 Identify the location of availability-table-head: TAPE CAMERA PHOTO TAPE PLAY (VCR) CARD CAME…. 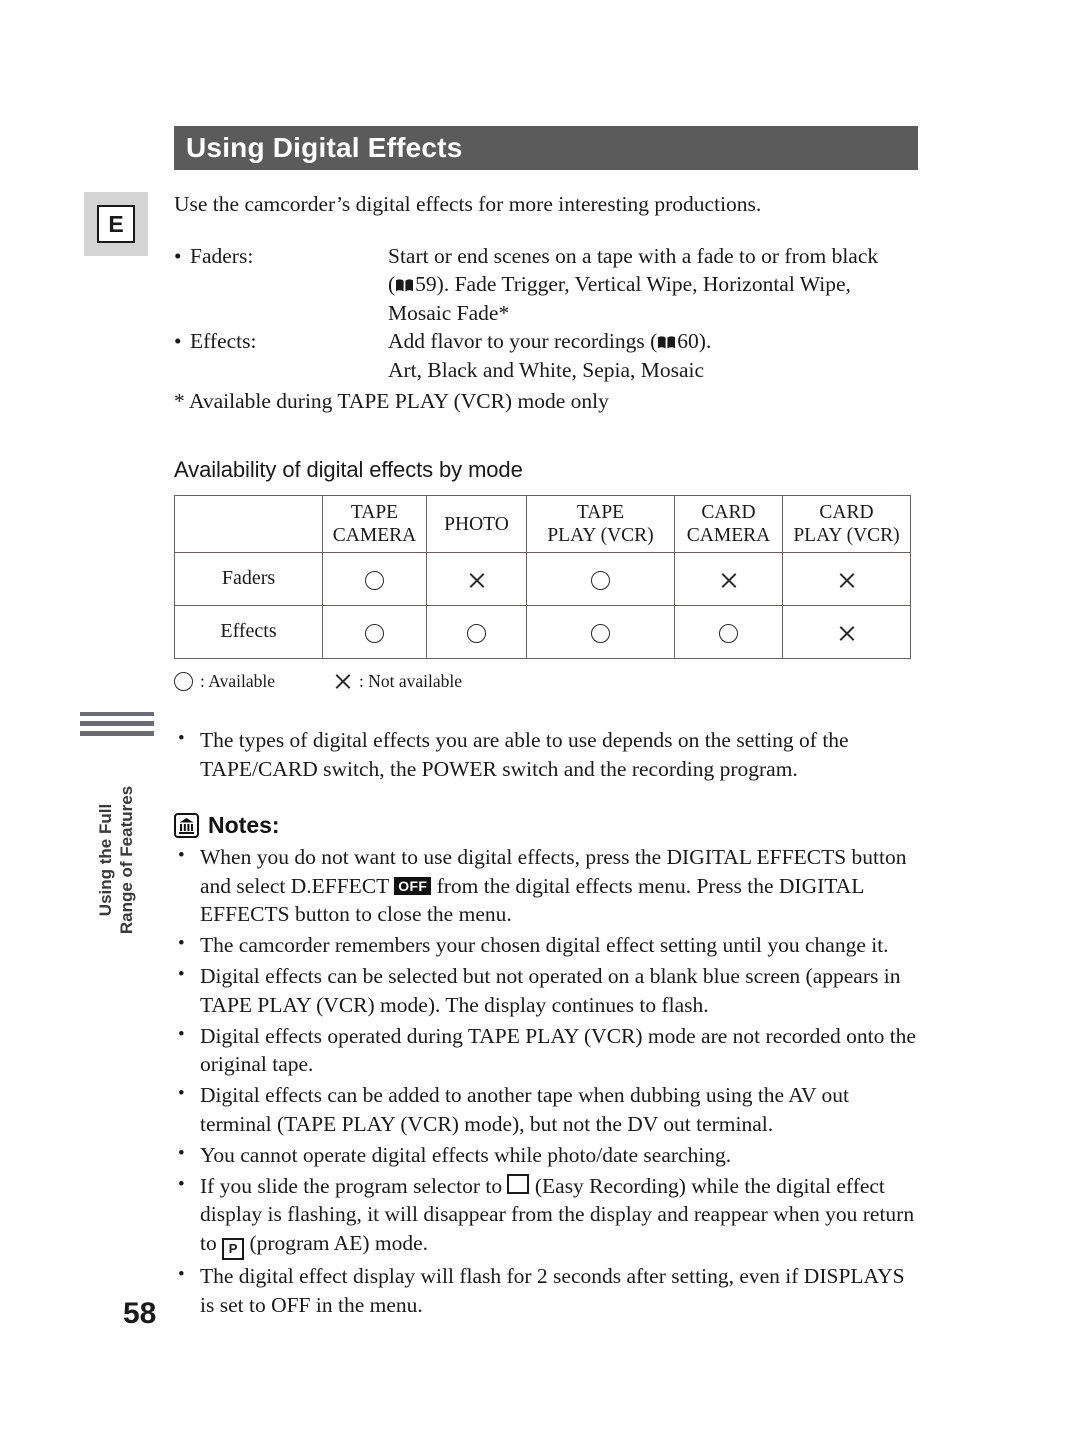
(542, 524).